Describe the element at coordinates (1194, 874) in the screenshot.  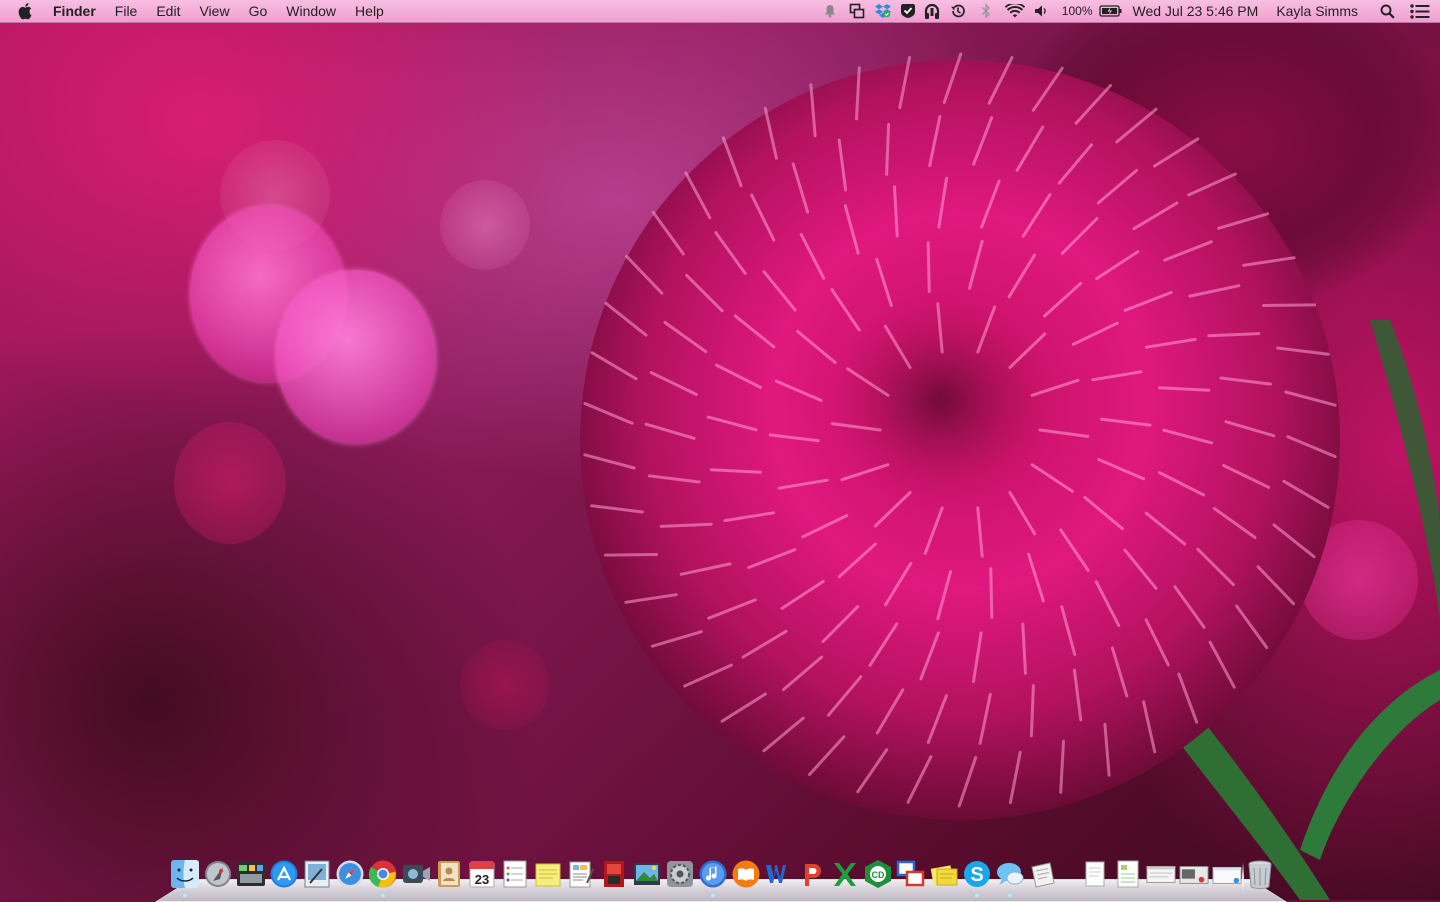
I see `screenshot-stack-icon` at that location.